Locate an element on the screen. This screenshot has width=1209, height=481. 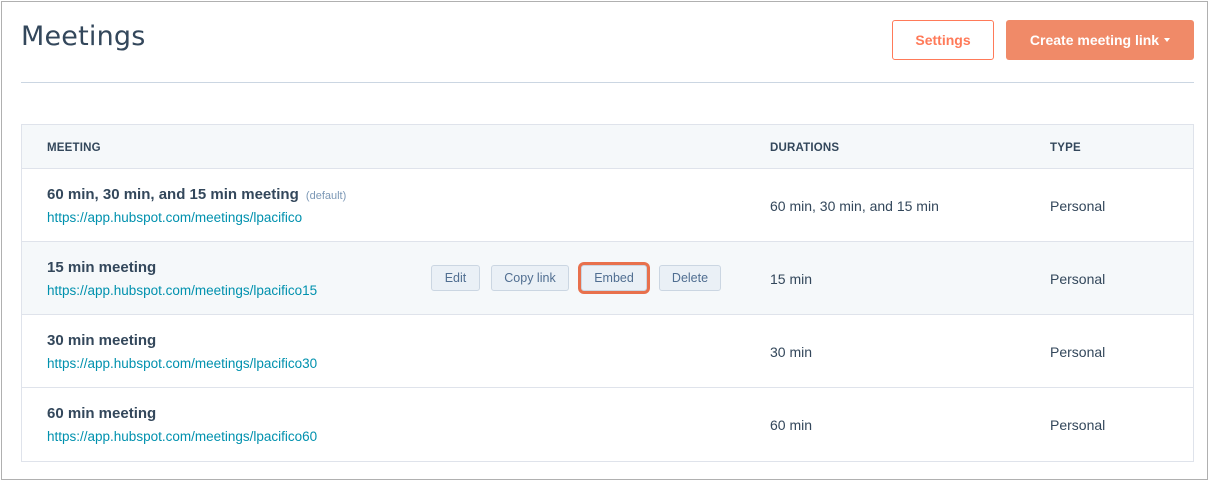
meeting-name-text: 30 min meeting is located at coordinates (102, 340).